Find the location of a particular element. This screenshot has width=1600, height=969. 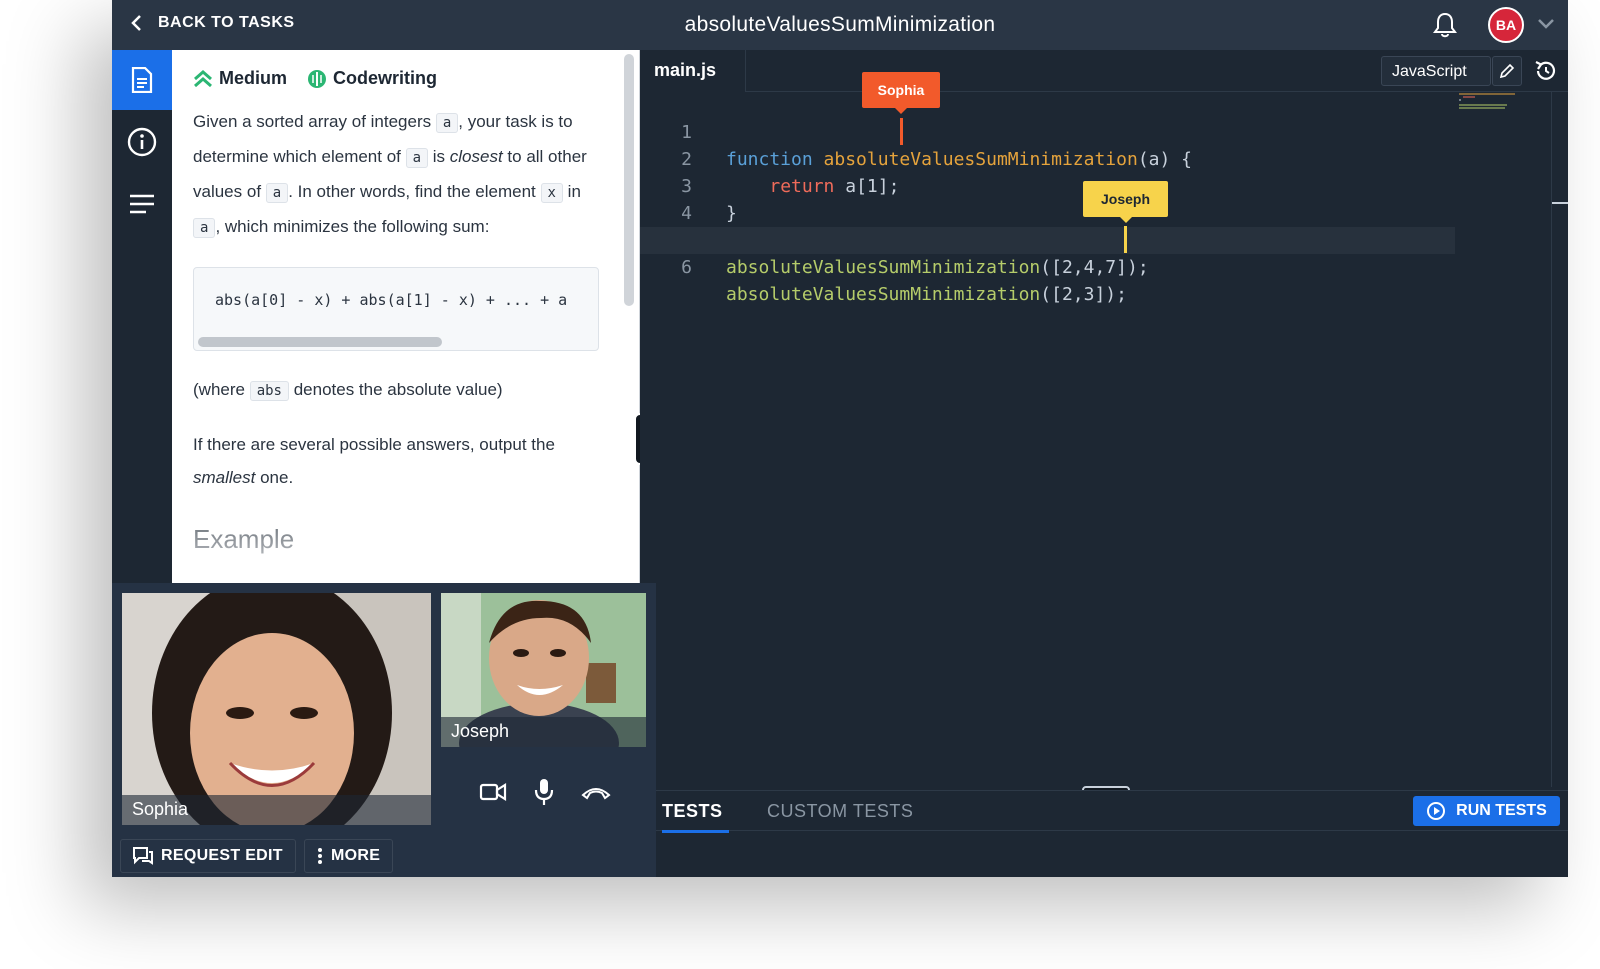

chevron-down-icon is located at coordinates (1546, 24).